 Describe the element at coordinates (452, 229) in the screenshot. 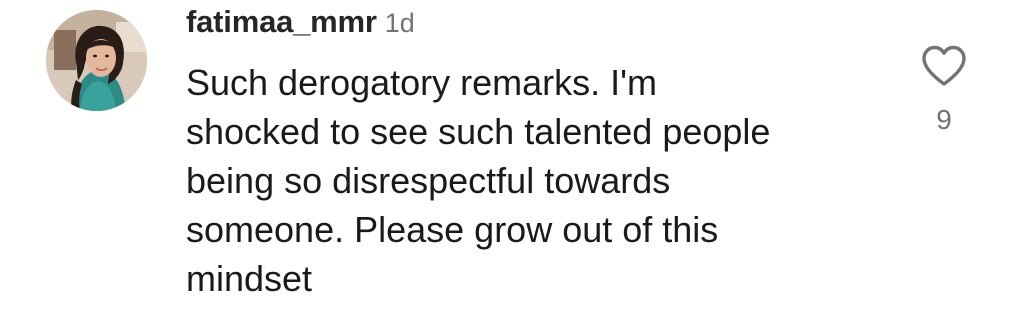

I see `comment-text-line: someone. Please grow out of this` at that location.